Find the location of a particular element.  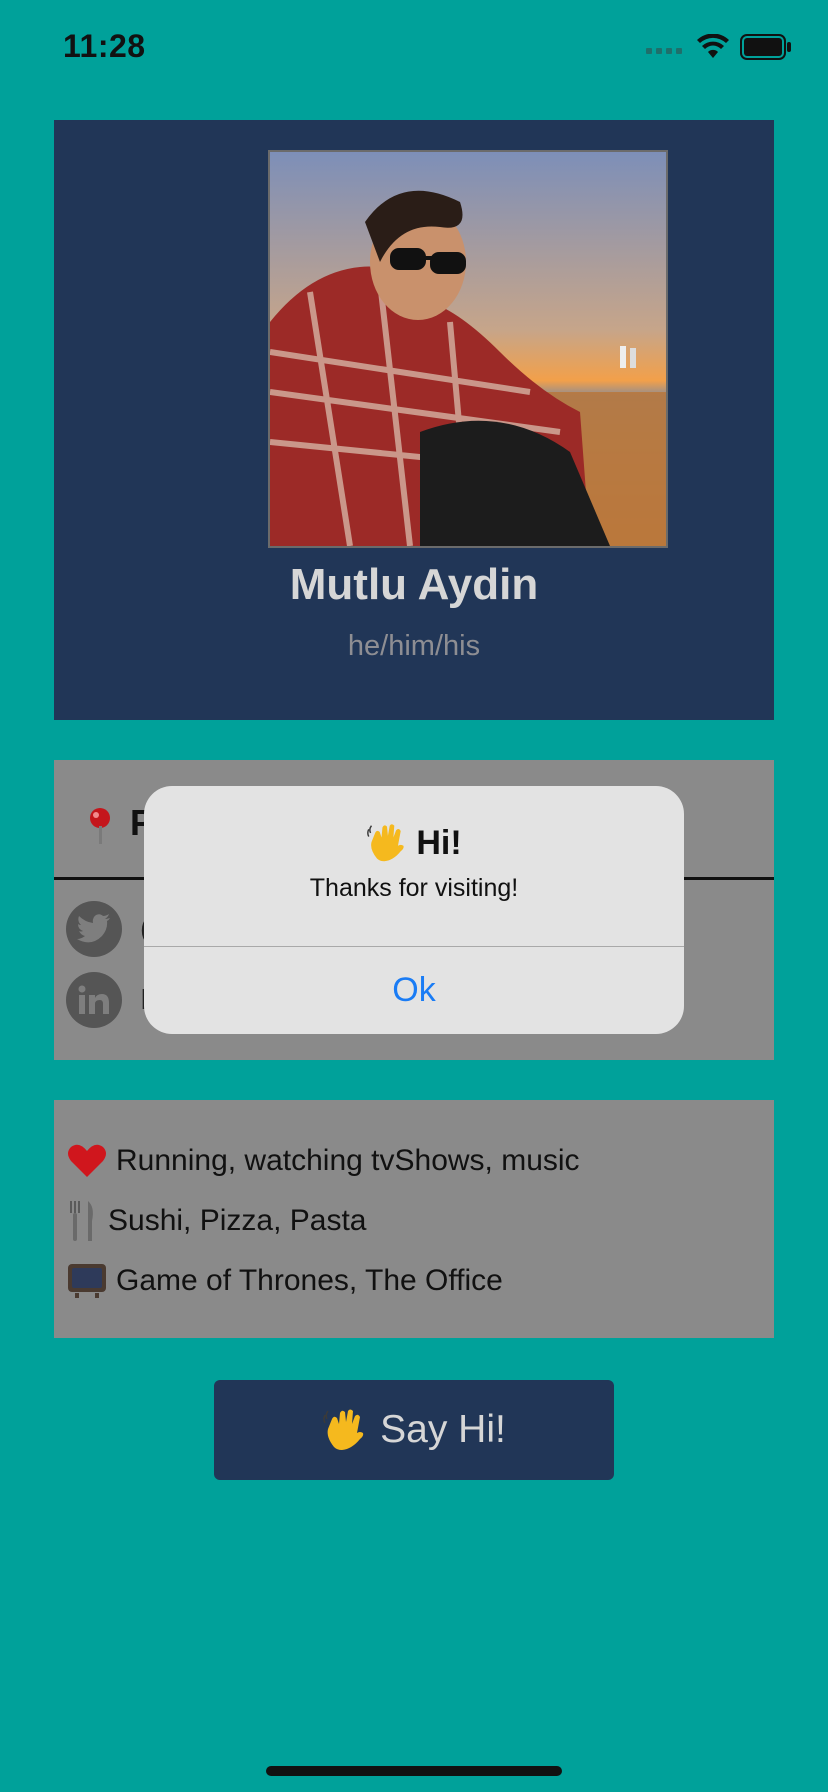

fork-knife-icon is located at coordinates (83, 1221).